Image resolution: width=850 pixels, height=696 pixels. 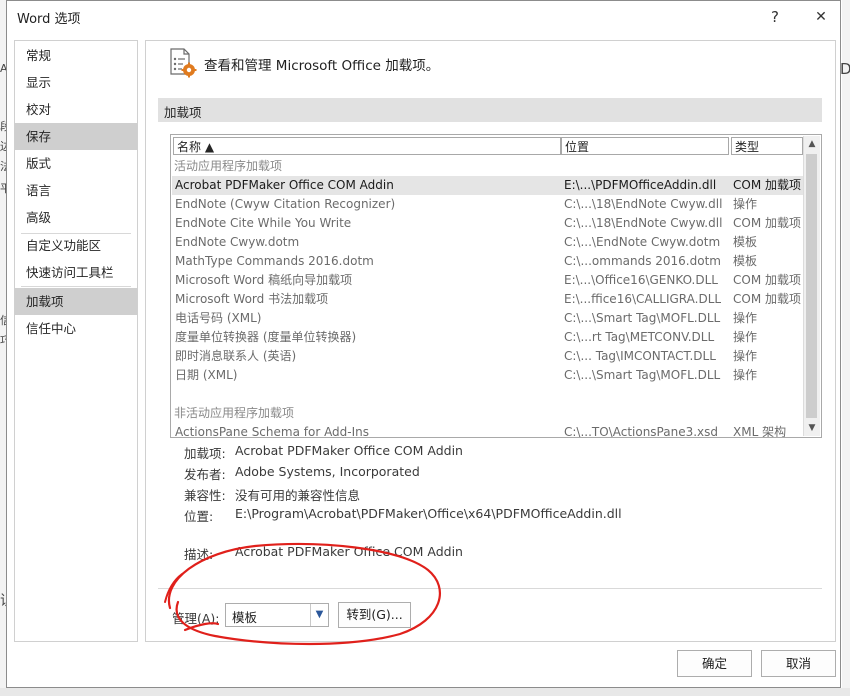 I want to click on sidebar-item-addins: 加载项, so click(x=76, y=301).